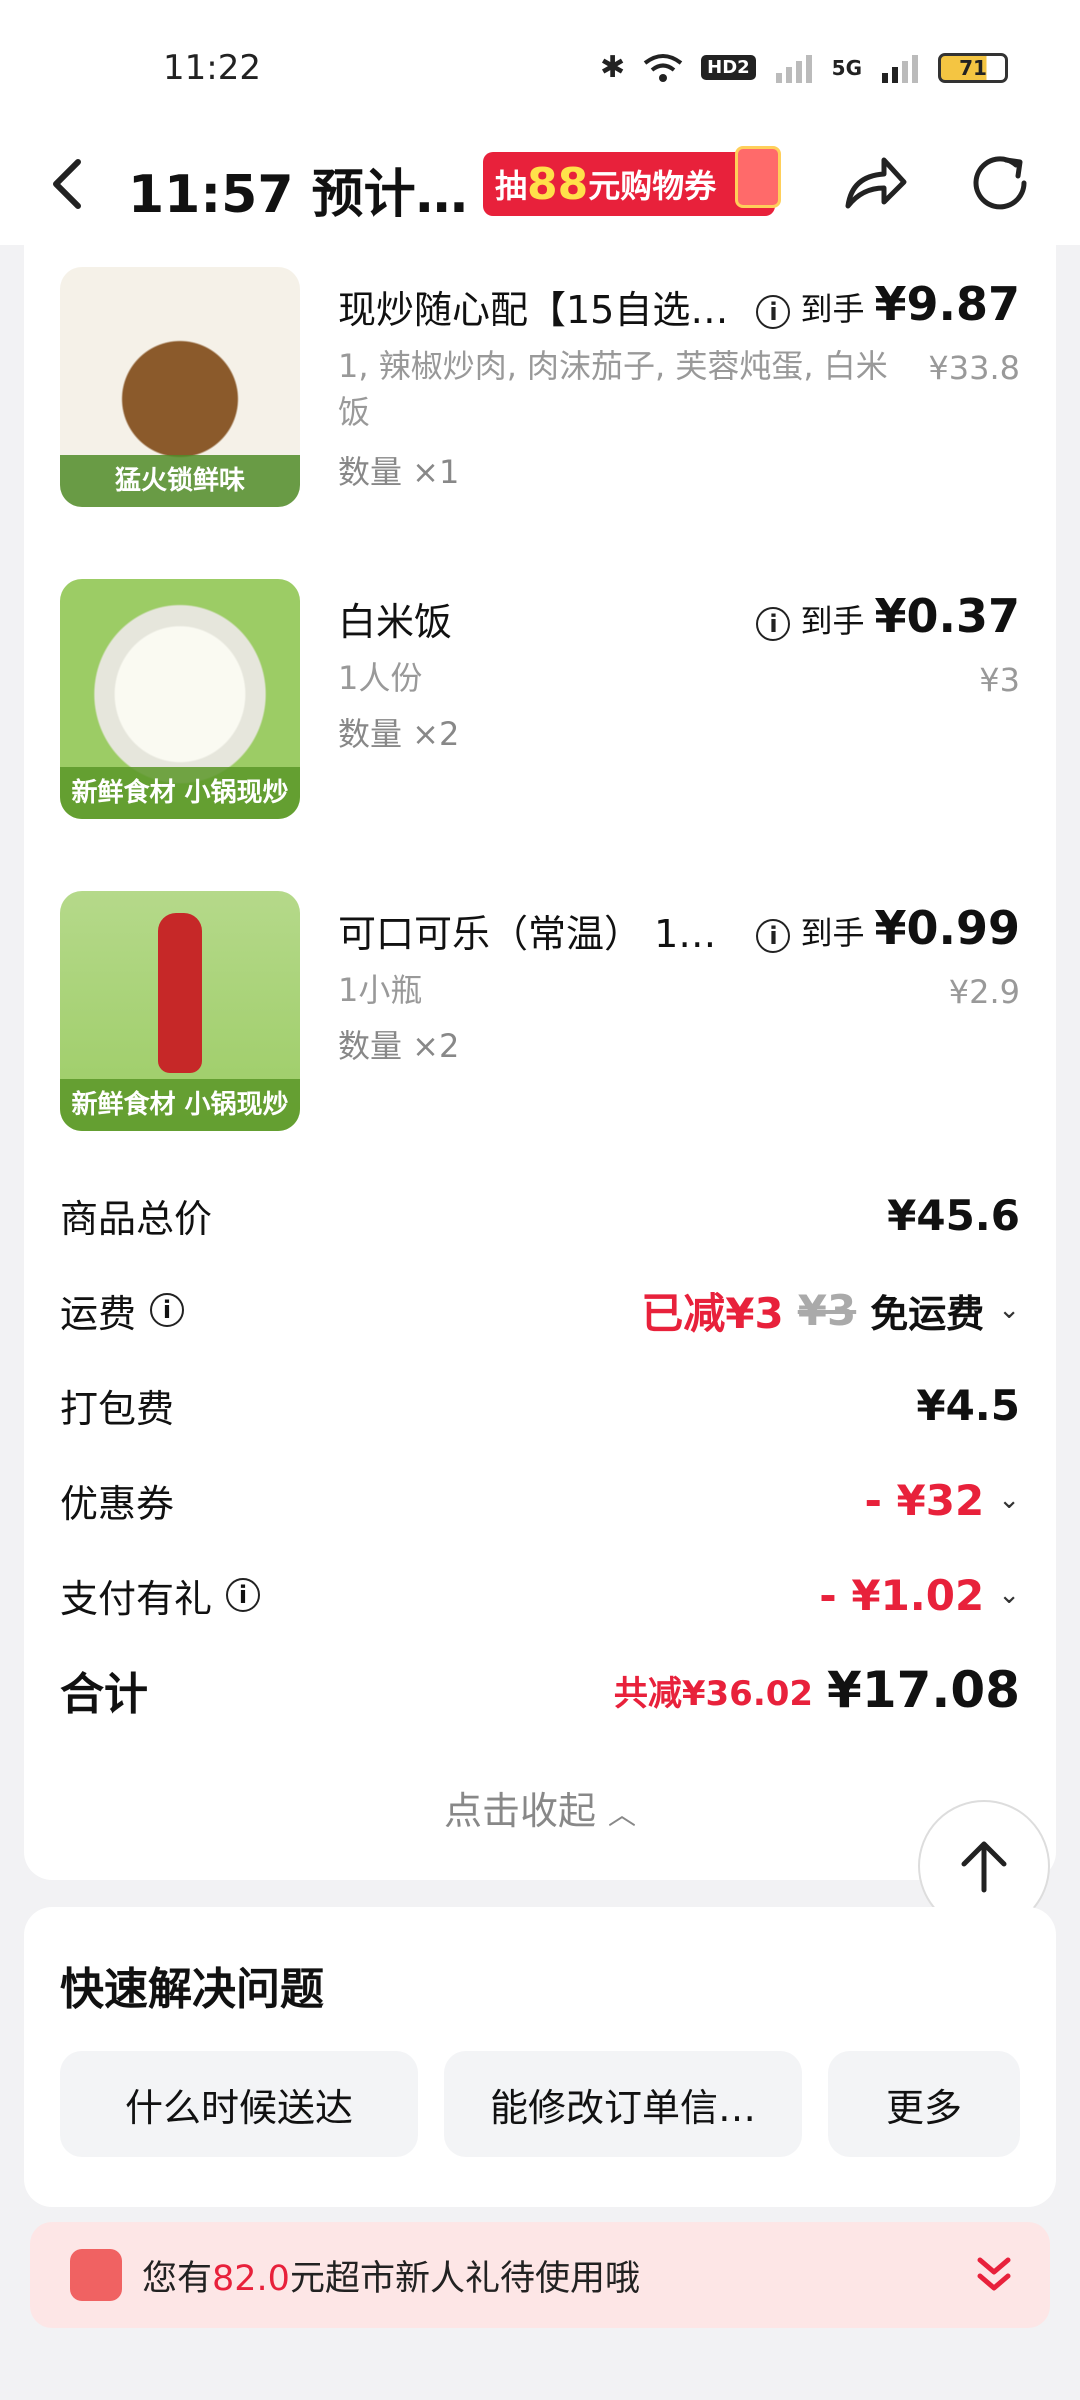 Image resolution: width=1080 pixels, height=2400 pixels. What do you see at coordinates (713, 1693) in the screenshot?
I see `total-saved: 共减¥36.02` at bounding box center [713, 1693].